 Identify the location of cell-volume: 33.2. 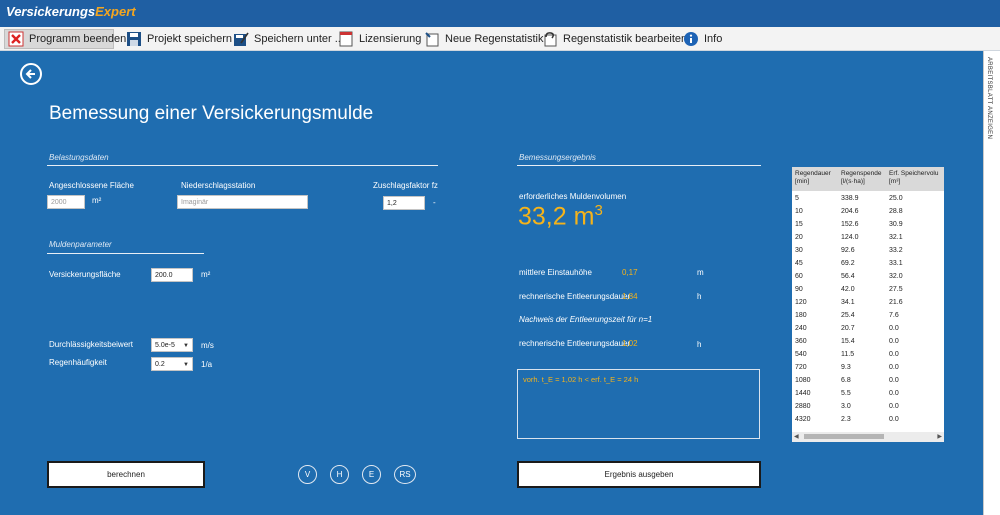
(896, 250).